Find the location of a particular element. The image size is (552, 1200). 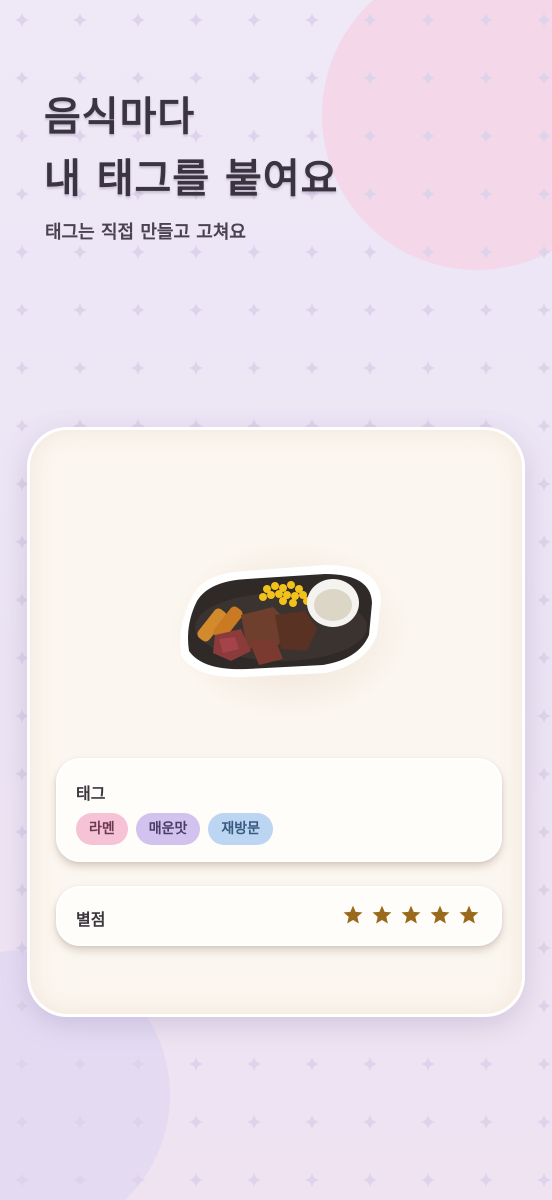

rating-panel-label: 별점 is located at coordinates (91, 919).